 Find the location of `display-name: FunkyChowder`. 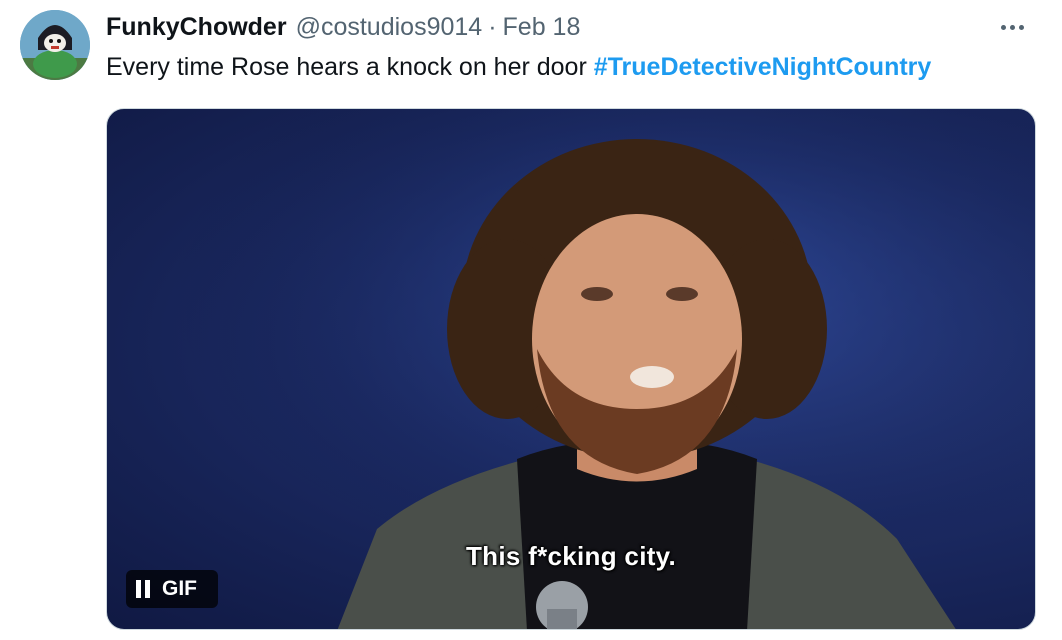

display-name: FunkyChowder is located at coordinates (196, 27).